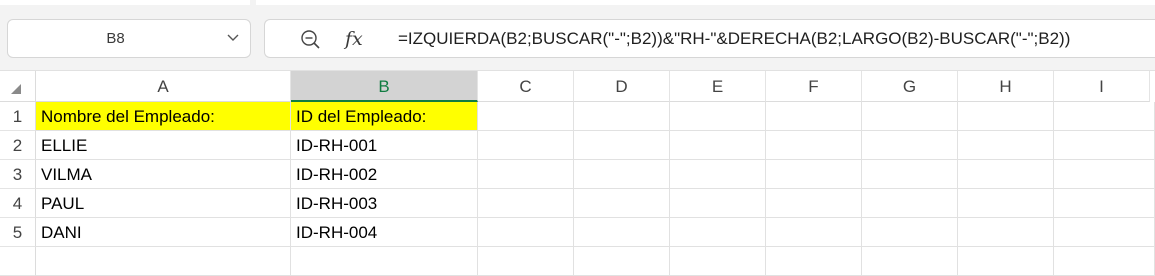  What do you see at coordinates (622, 261) in the screenshot?
I see `cell-d6` at bounding box center [622, 261].